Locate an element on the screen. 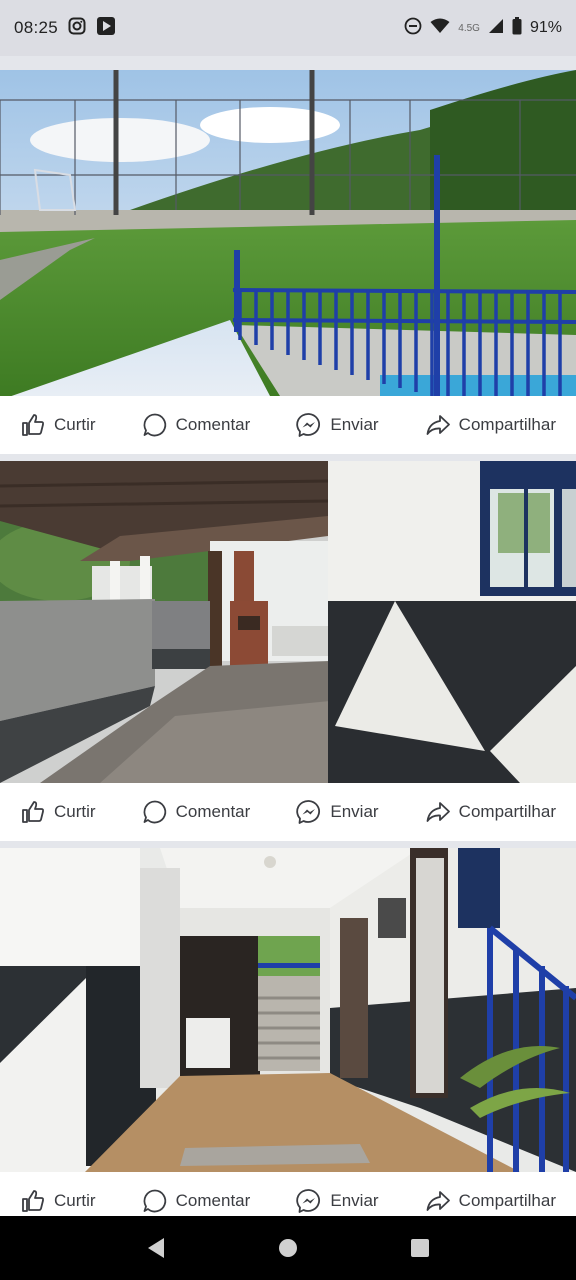  recents-icon is located at coordinates (420, 1248).